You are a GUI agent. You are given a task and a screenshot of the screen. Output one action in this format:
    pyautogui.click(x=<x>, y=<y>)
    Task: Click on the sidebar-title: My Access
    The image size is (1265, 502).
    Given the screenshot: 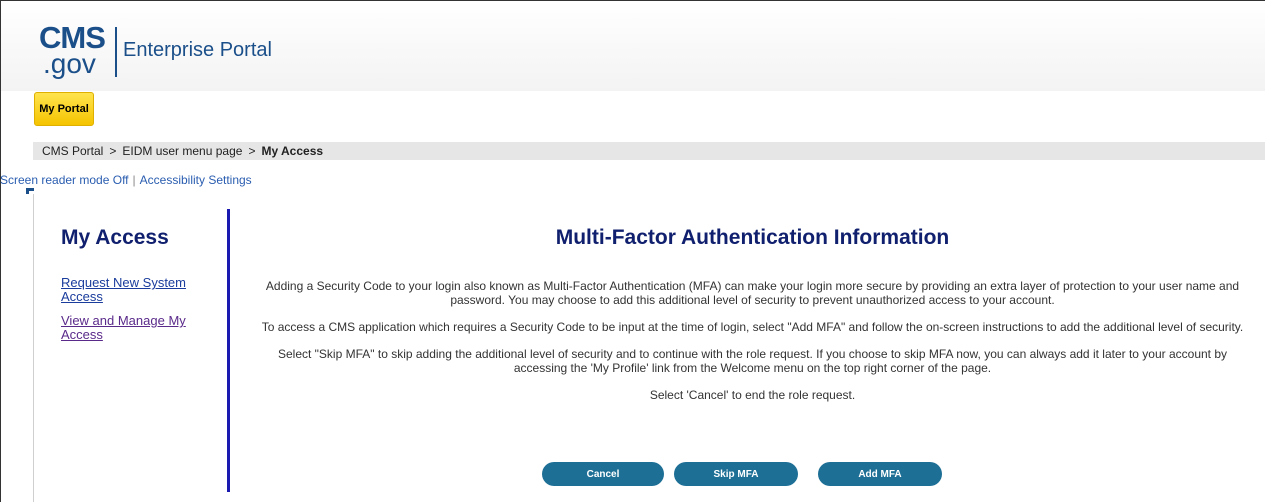 What is the action you would take?
    pyautogui.click(x=115, y=237)
    